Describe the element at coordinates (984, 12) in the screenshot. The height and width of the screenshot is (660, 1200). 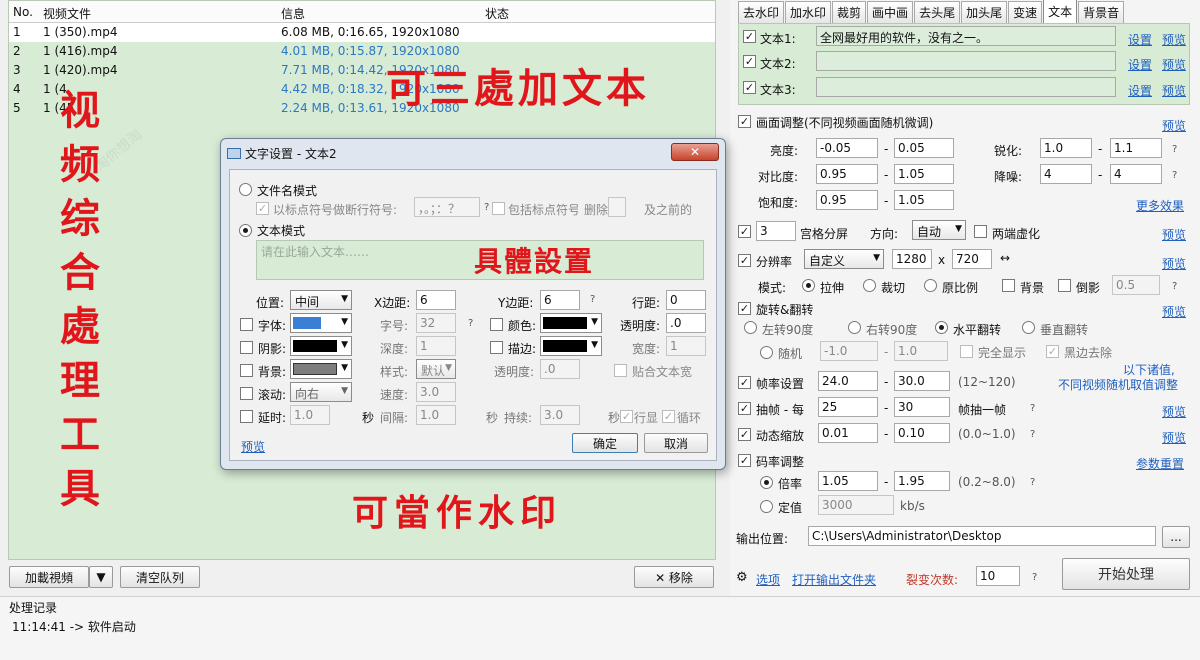
I see `tab-add-ends: 加头尾` at that location.